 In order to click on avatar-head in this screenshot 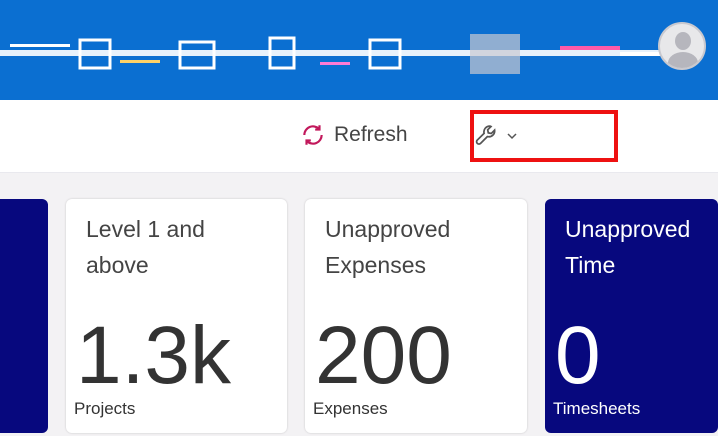, I will do `click(683, 41)`.